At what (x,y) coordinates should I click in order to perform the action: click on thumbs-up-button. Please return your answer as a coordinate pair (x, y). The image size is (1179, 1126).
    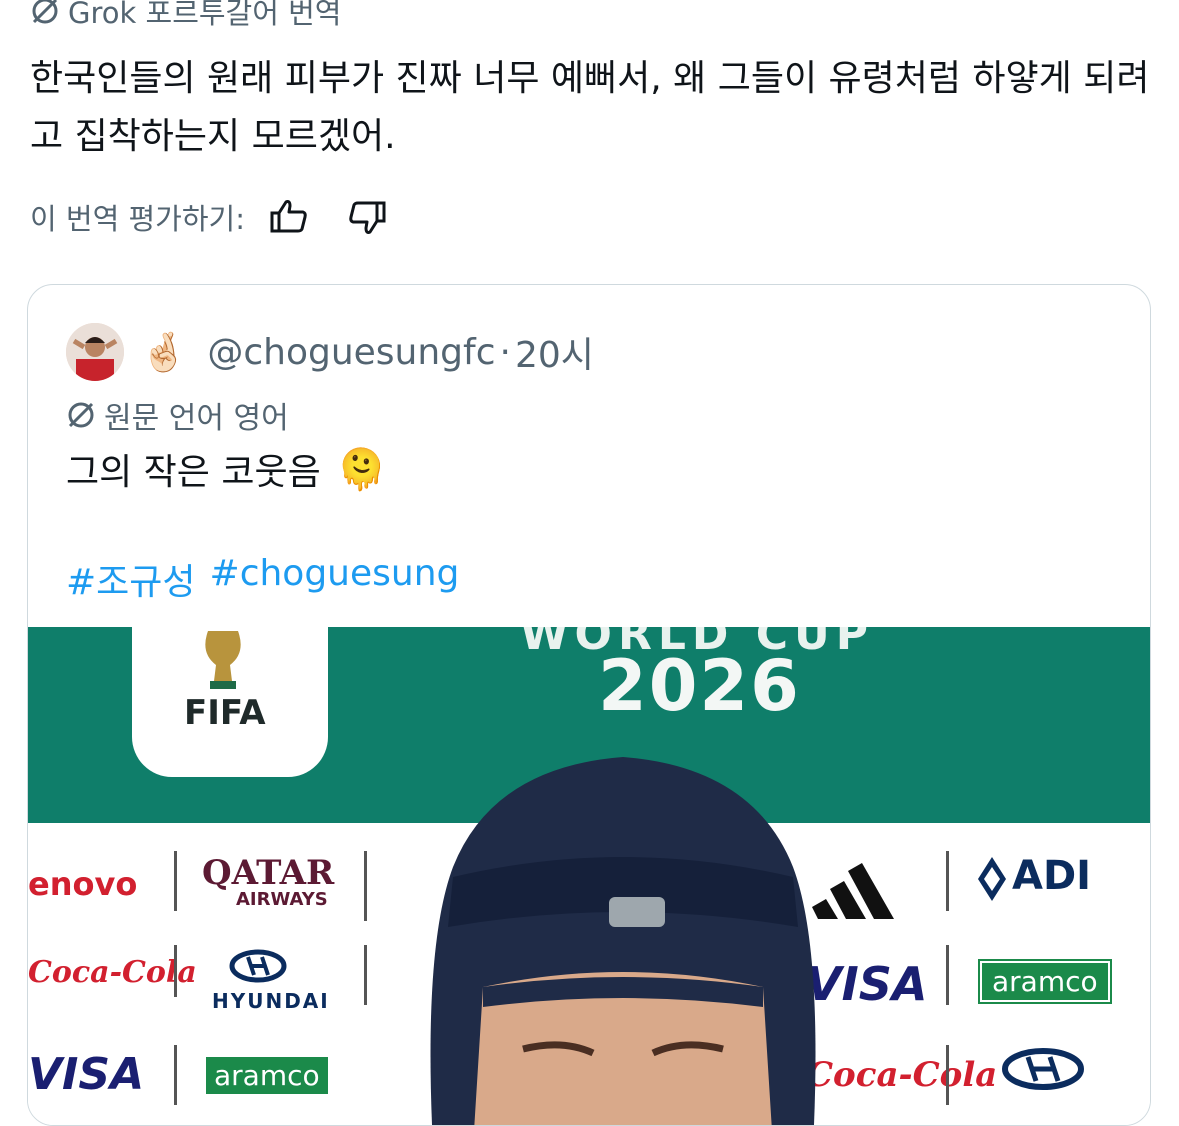
    Looking at the image, I should click on (289, 217).